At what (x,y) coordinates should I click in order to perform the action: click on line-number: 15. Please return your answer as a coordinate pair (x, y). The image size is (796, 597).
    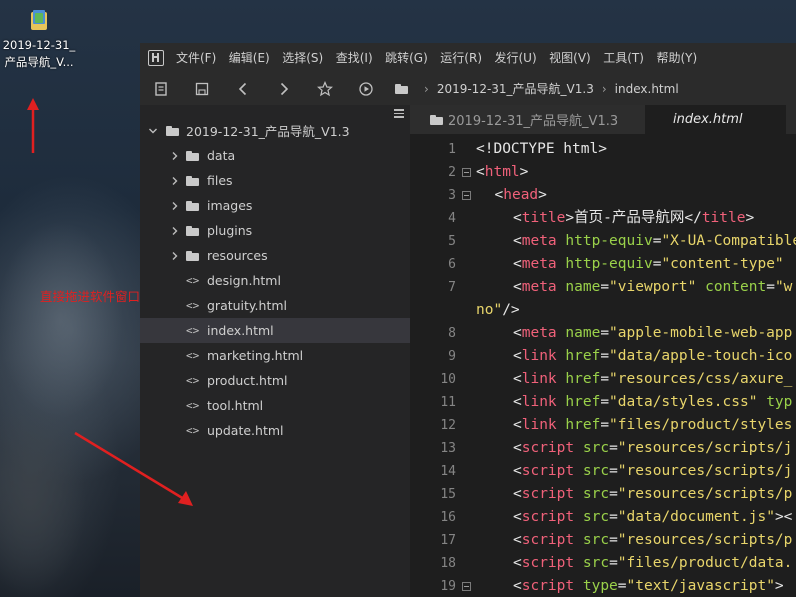
    Looking at the image, I should click on (448, 494).